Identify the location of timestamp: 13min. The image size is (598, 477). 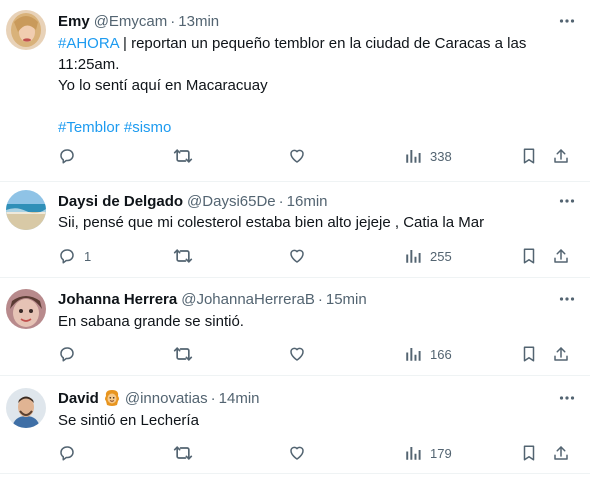
(198, 21).